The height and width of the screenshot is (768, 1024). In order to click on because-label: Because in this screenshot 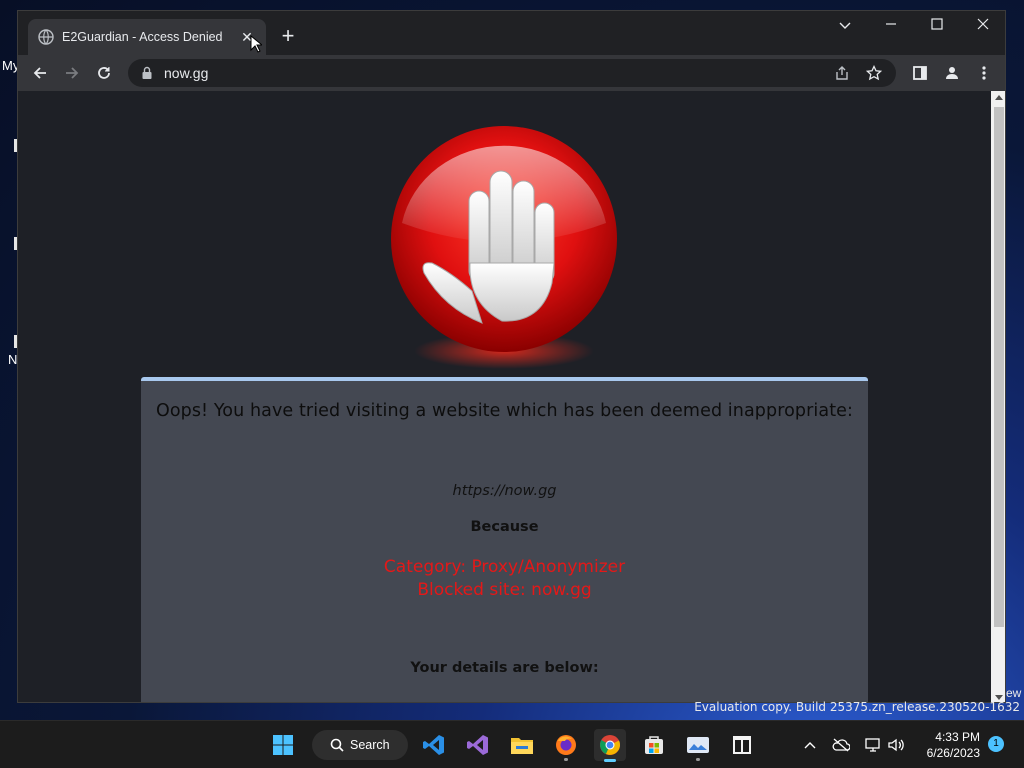, I will do `click(504, 527)`.